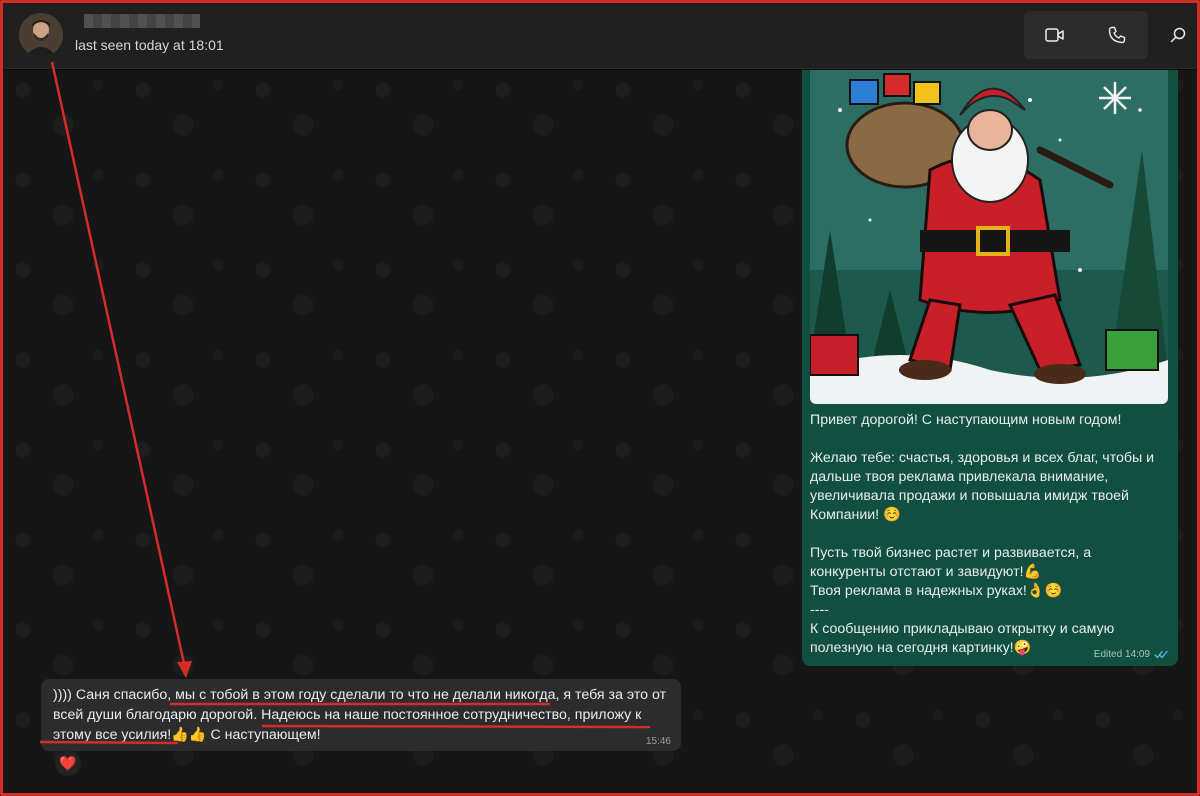 The width and height of the screenshot is (1200, 796). Describe the element at coordinates (989, 237) in the screenshot. I see `santa-greeting-image` at that location.